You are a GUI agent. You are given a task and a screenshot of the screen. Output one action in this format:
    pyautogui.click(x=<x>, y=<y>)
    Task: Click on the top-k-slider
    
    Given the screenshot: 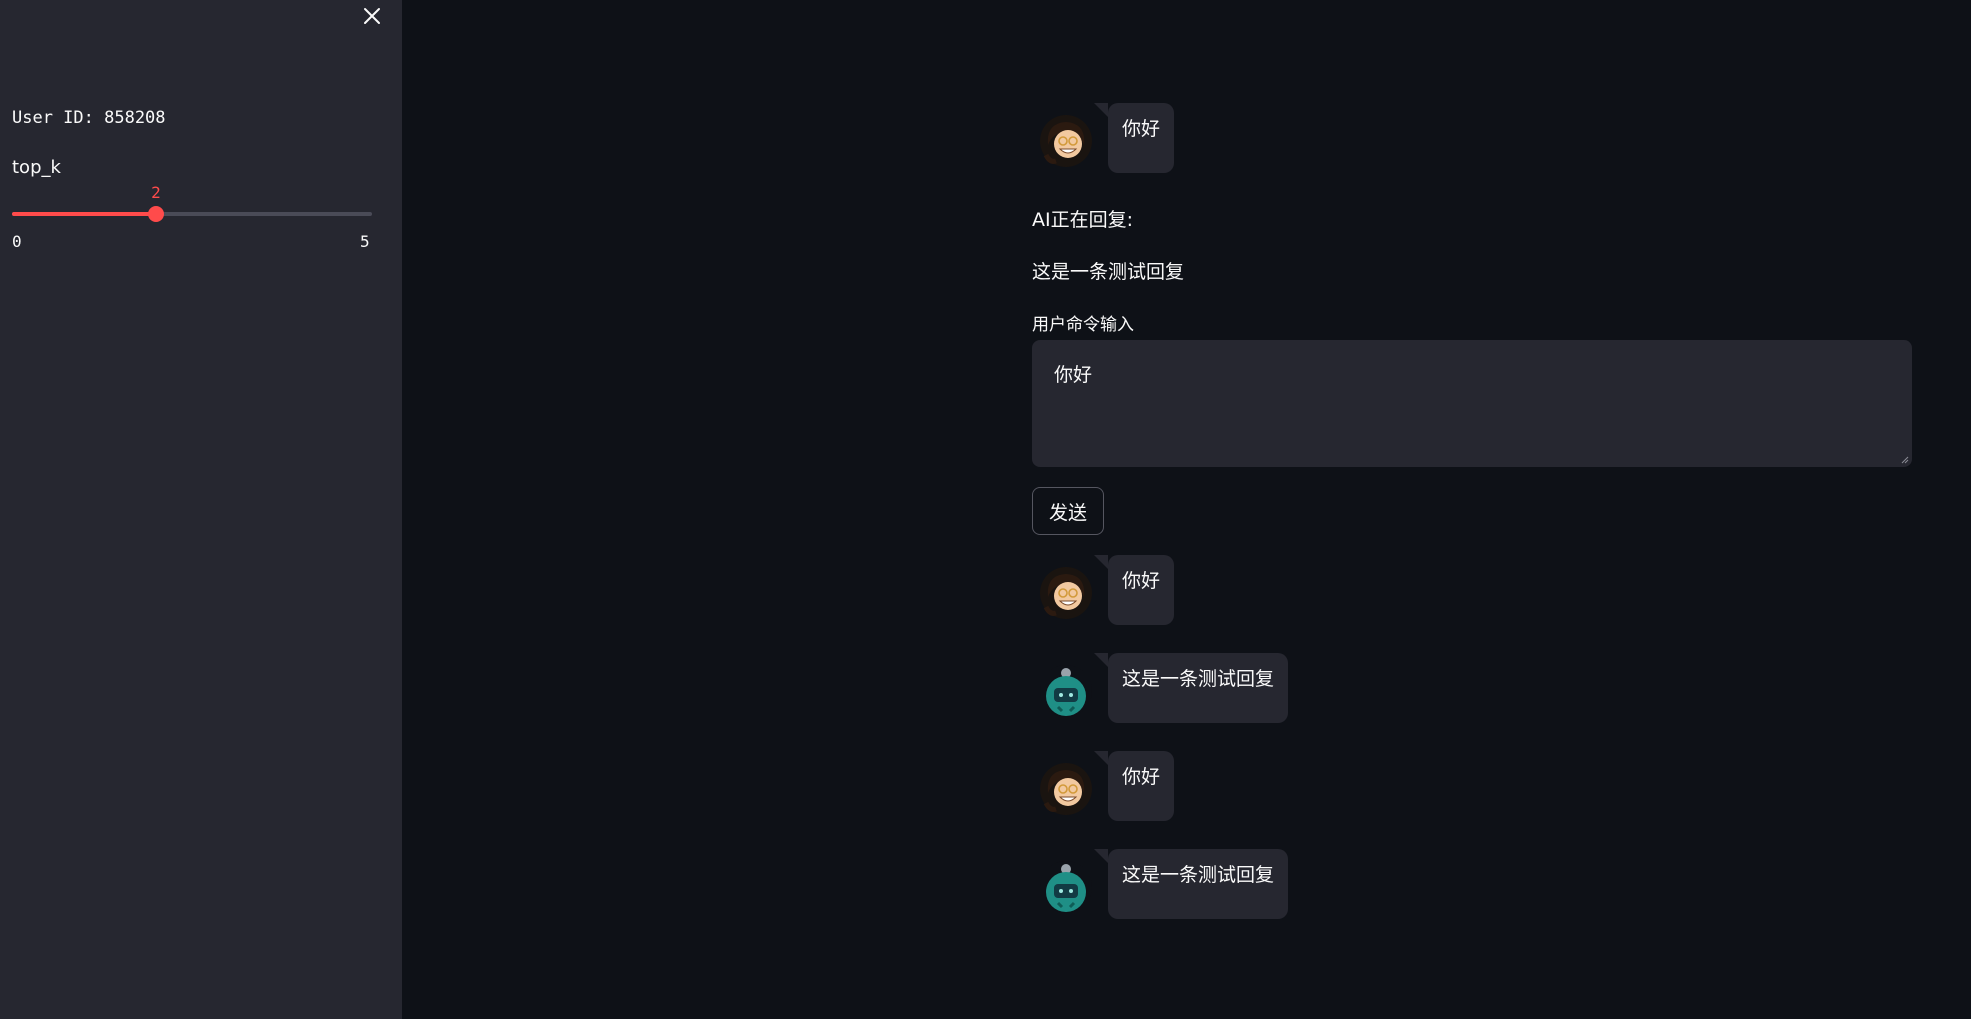 What is the action you would take?
    pyautogui.click(x=192, y=214)
    